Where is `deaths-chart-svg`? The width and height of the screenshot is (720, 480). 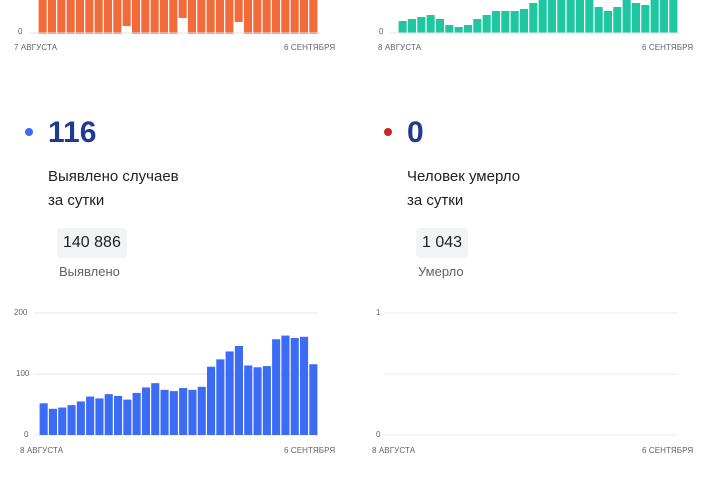
deaths-chart-svg is located at coordinates (531, 374).